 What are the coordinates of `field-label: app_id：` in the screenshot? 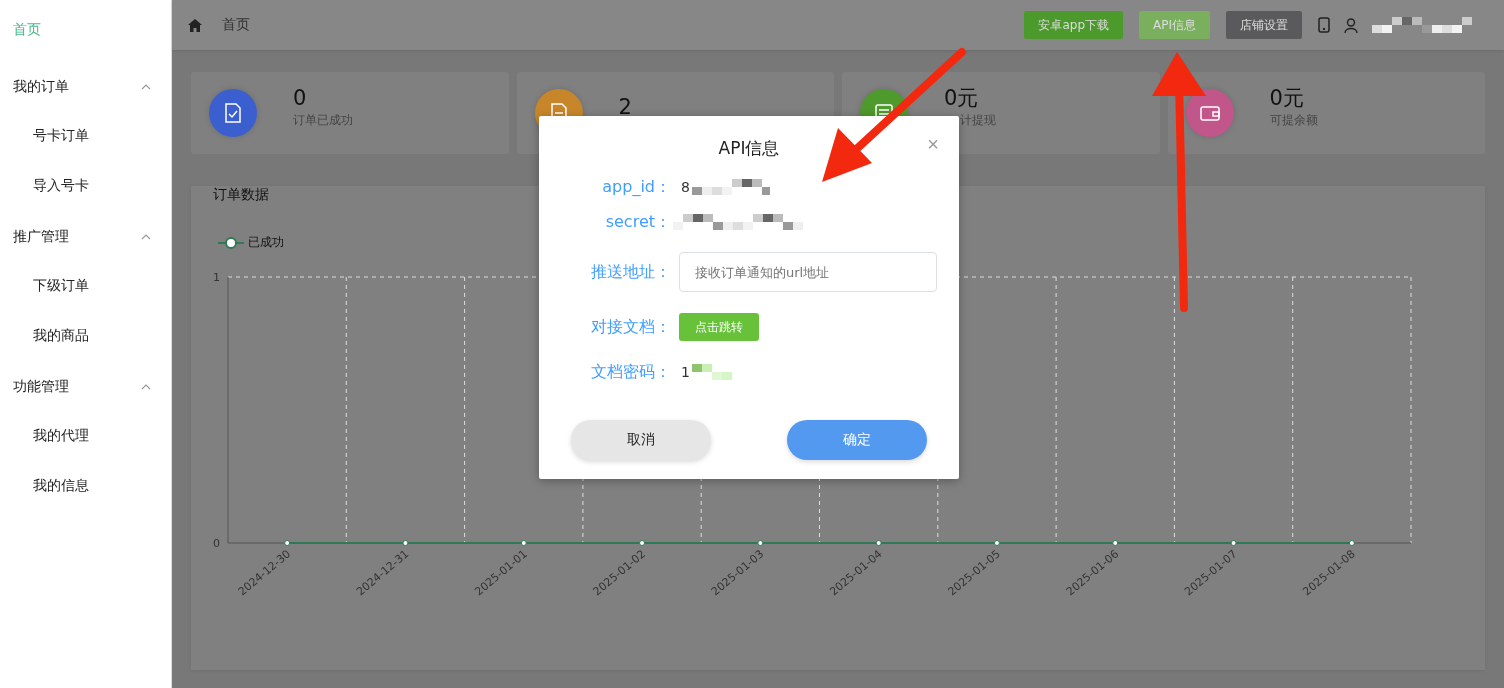 It's located at (636, 187).